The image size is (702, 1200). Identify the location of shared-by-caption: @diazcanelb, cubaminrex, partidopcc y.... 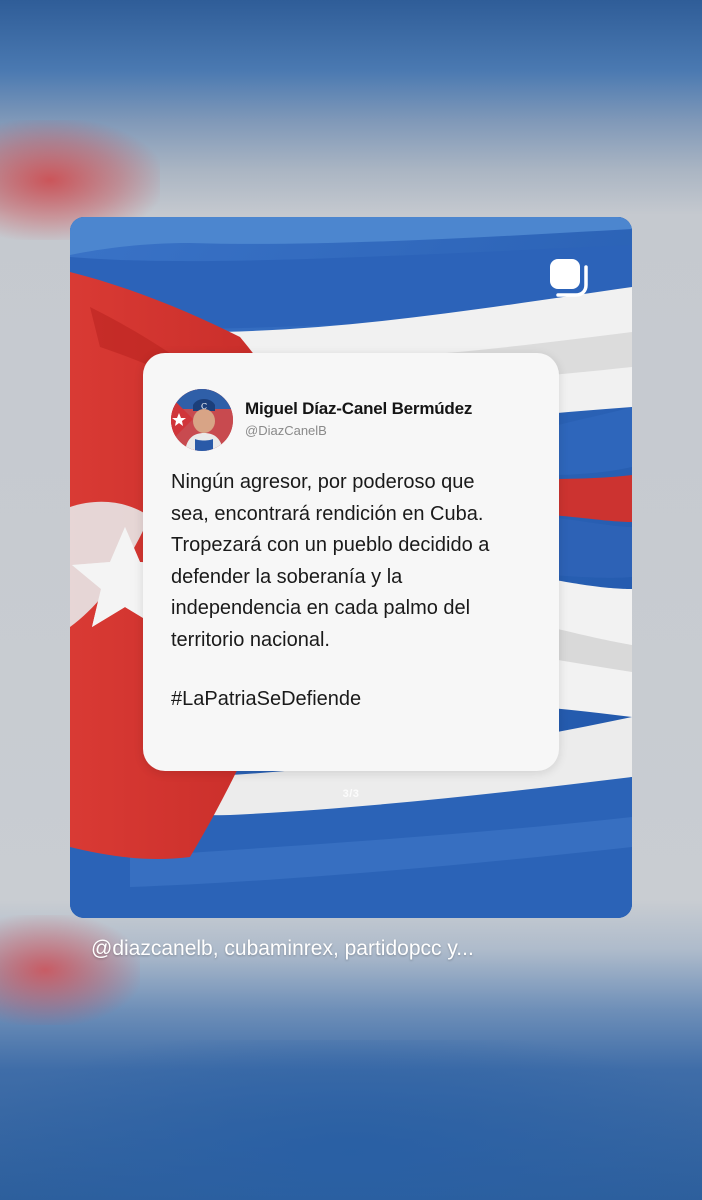
(282, 949).